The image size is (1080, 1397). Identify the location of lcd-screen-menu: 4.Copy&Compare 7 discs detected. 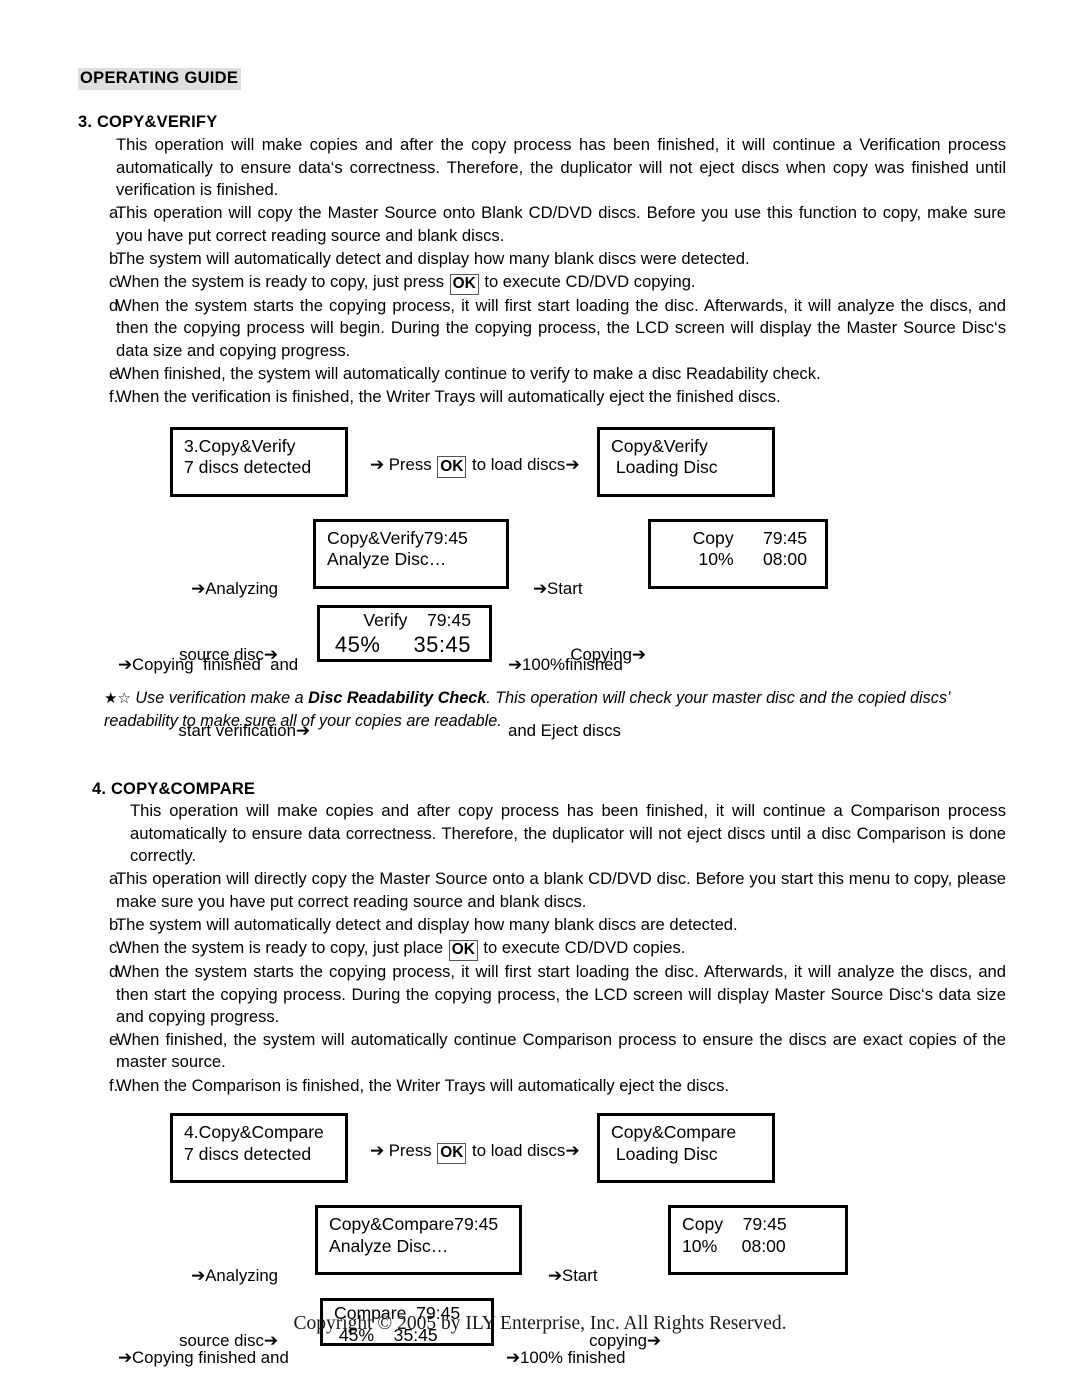
(259, 1148).